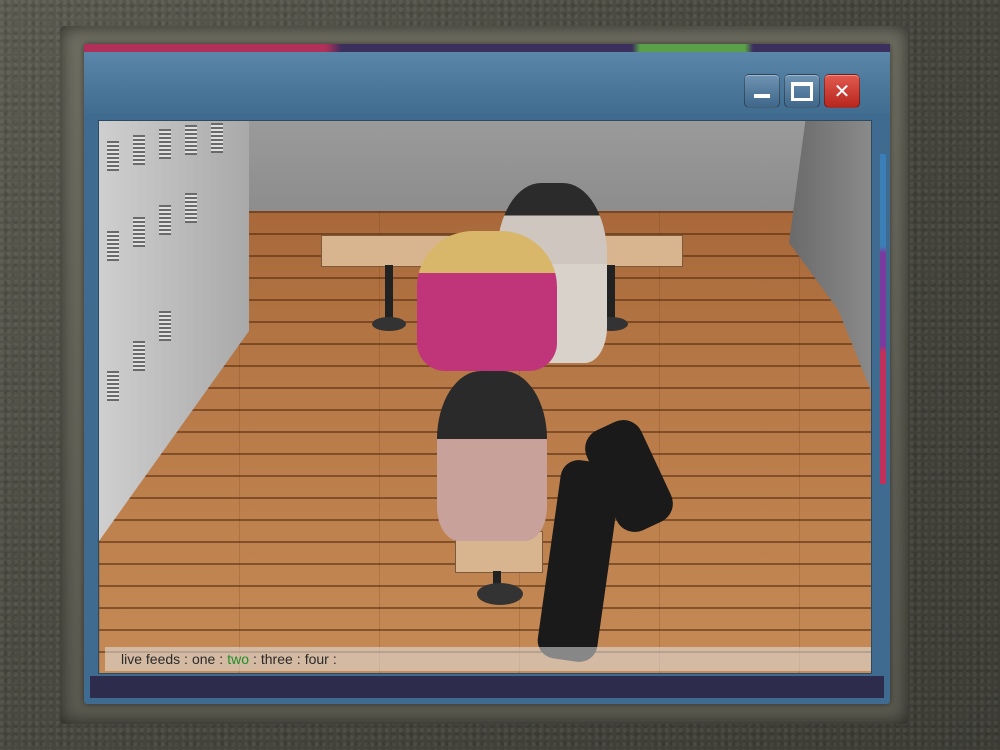  I want to click on maximize-icon, so click(802, 91).